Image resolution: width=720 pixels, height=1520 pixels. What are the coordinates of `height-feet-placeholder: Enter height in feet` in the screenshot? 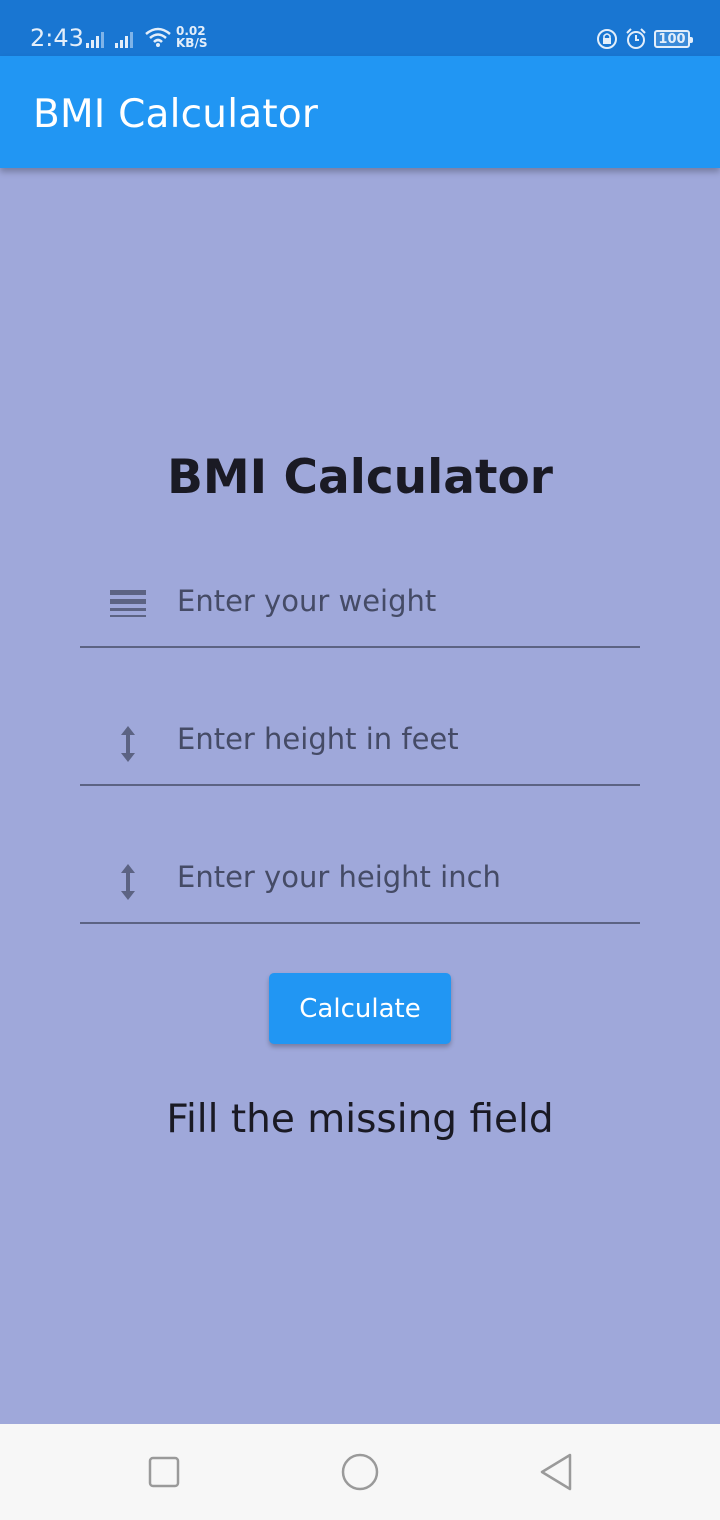 It's located at (318, 739).